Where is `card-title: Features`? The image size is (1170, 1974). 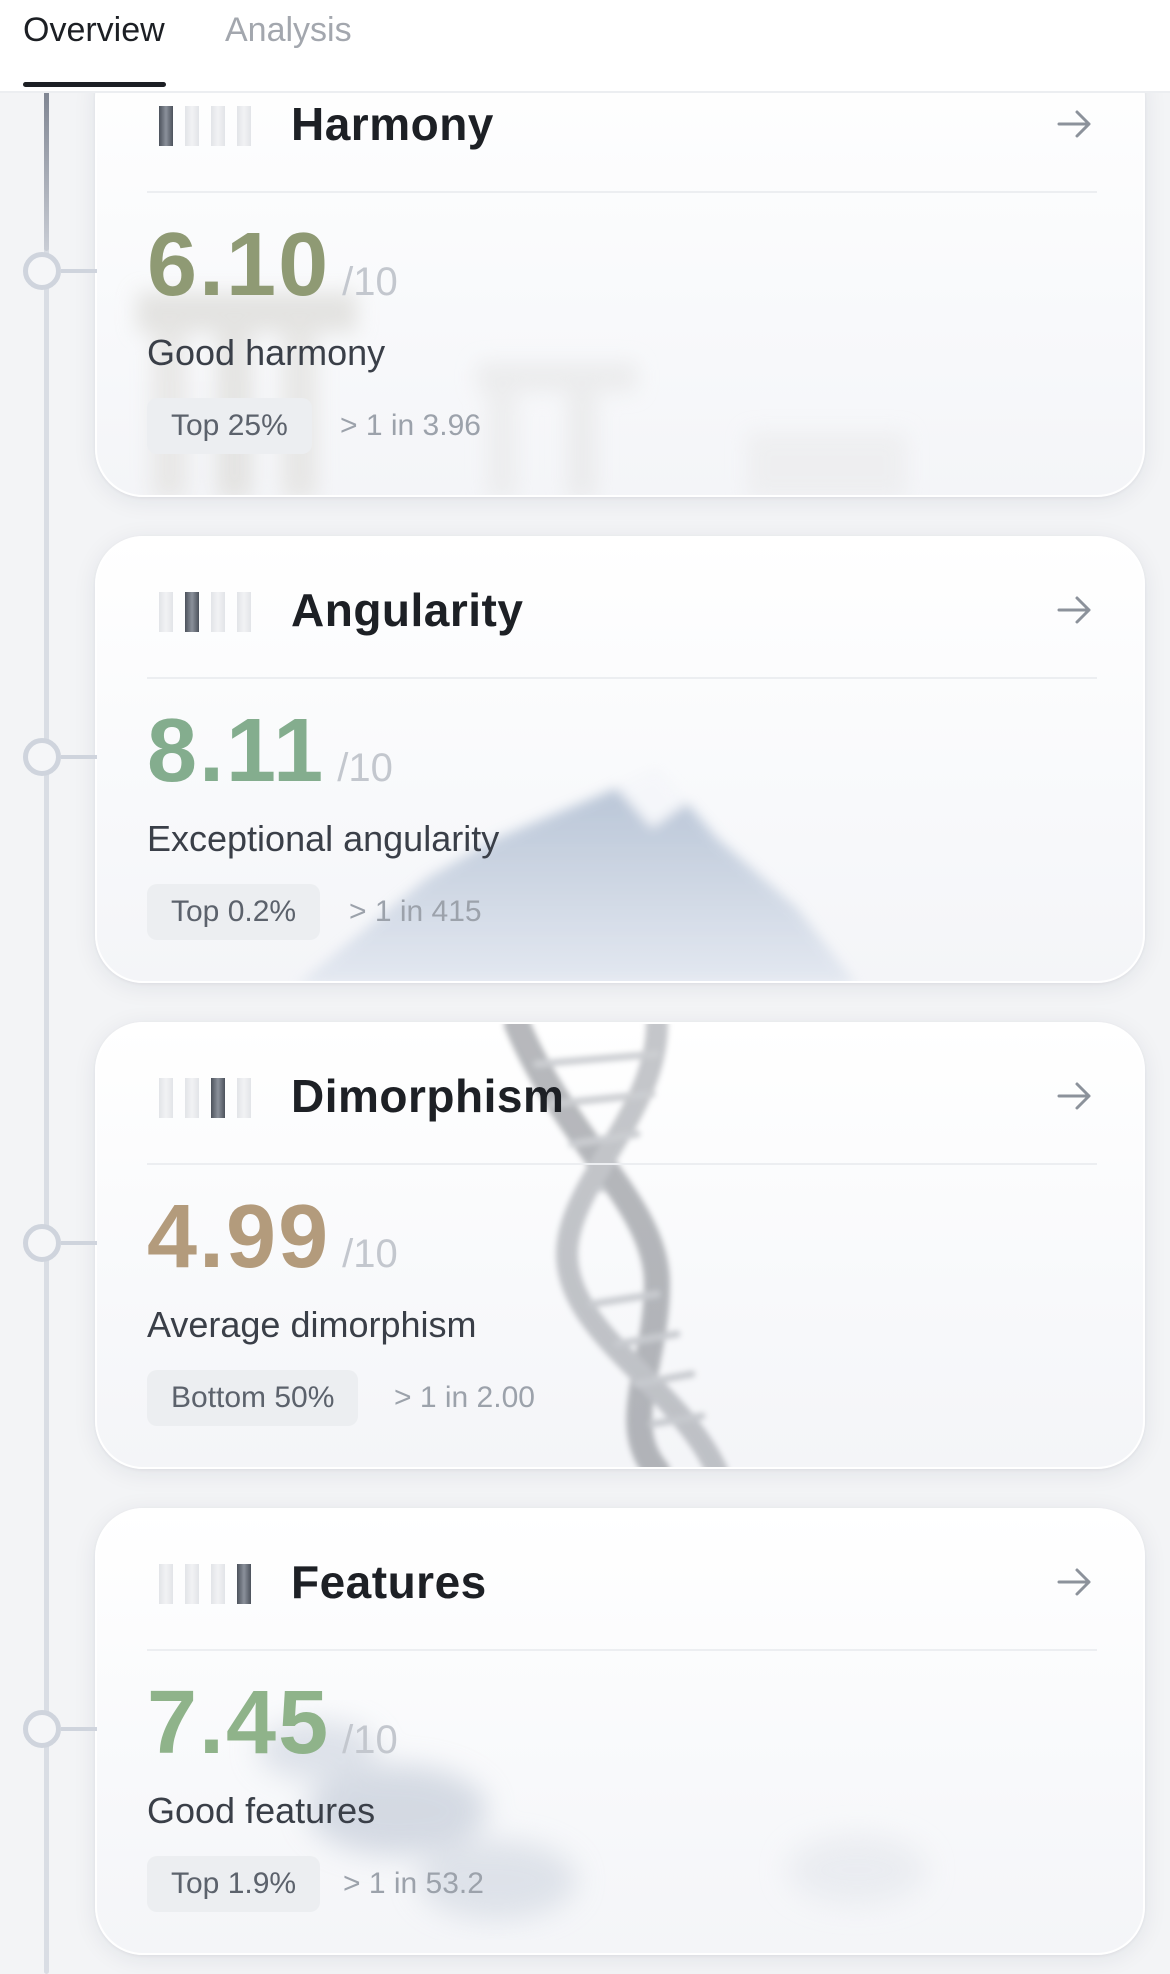 card-title: Features is located at coordinates (389, 1582).